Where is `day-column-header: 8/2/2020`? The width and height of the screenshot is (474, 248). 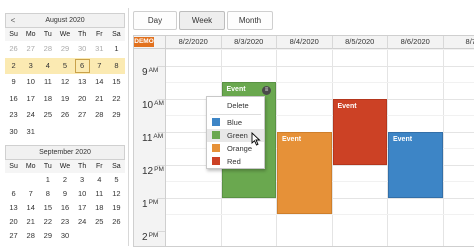 day-column-header: 8/2/2020 is located at coordinates (194, 42).